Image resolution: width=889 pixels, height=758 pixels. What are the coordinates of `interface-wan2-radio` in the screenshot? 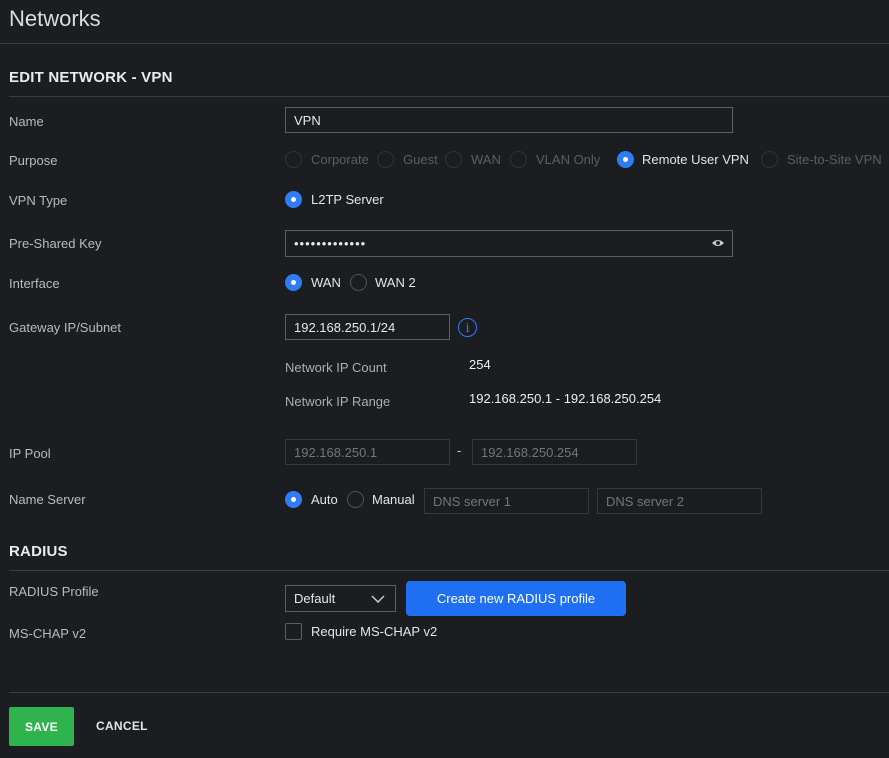 It's located at (358, 282).